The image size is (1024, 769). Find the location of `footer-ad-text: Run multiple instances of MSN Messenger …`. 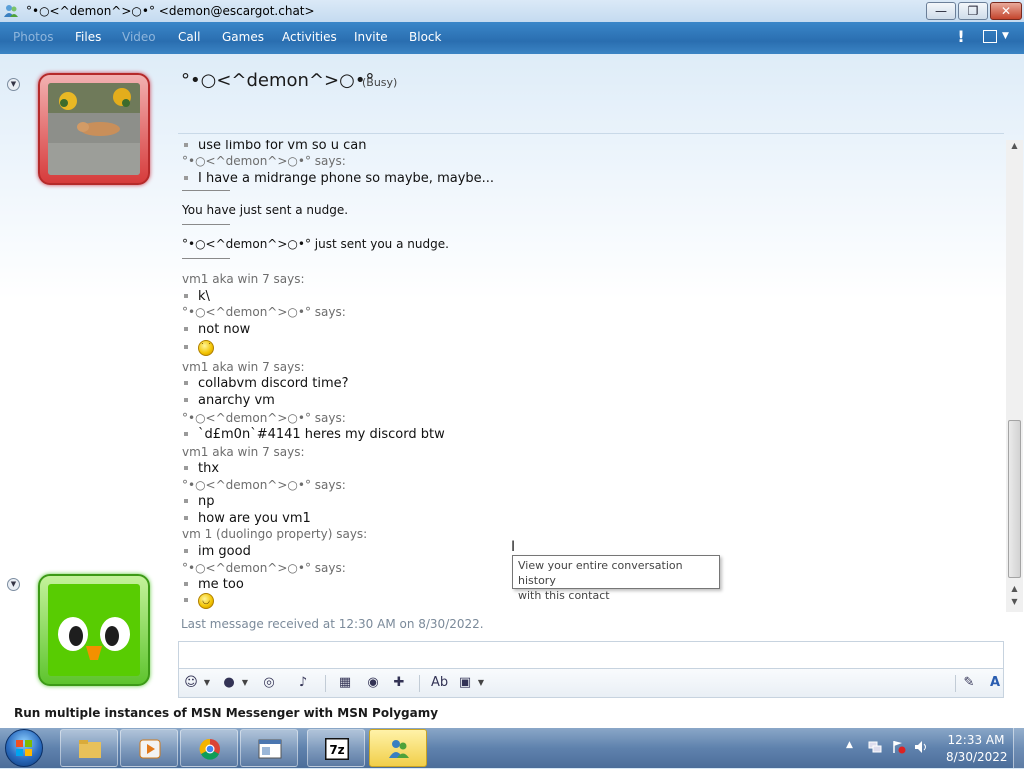

footer-ad-text: Run multiple instances of MSN Messenger … is located at coordinates (226, 713).